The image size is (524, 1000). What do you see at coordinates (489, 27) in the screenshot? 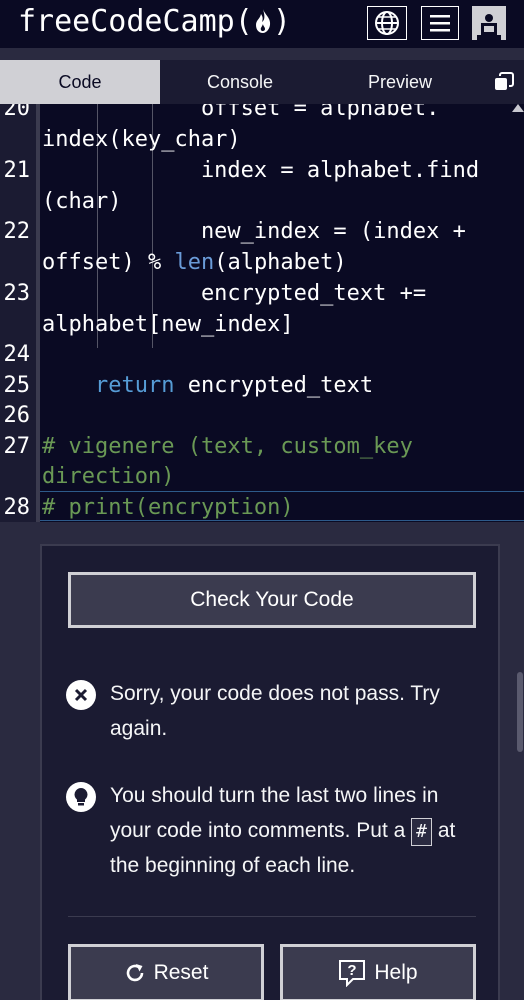
I see `avatar-icon` at bounding box center [489, 27].